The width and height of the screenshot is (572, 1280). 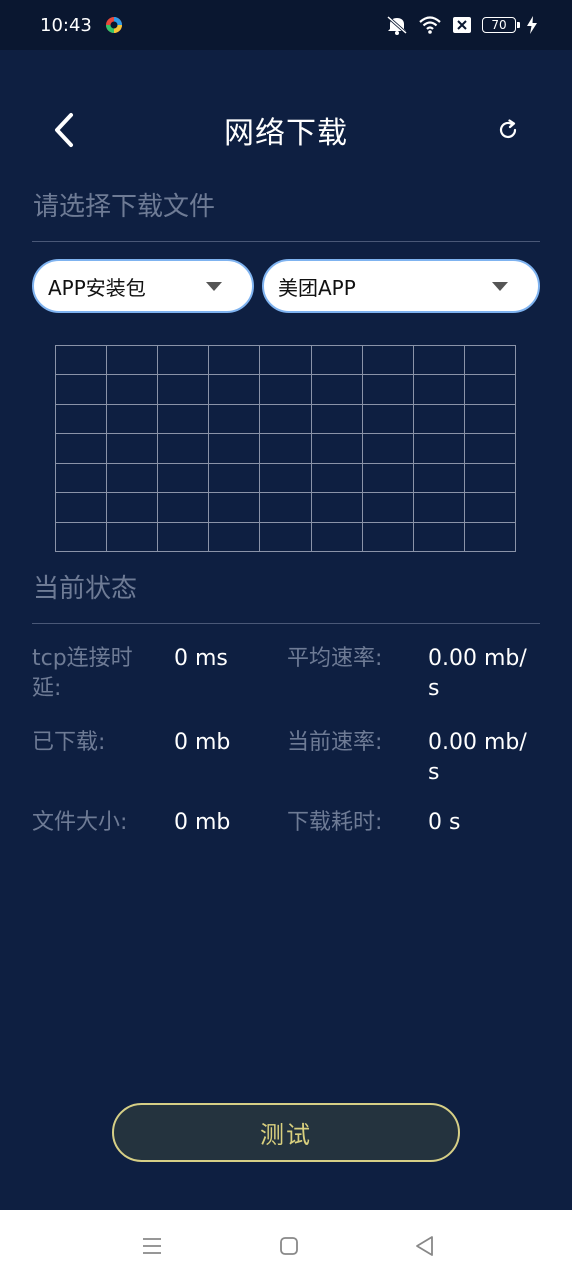 I want to click on current-speed-value: 0.00 mb/ s, so click(x=477, y=758).